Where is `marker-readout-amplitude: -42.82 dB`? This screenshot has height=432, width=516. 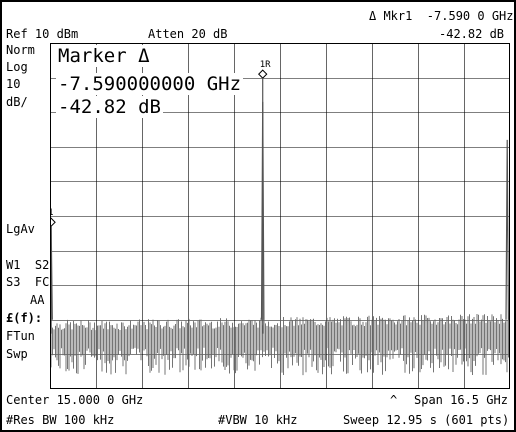 marker-readout-amplitude: -42.82 dB is located at coordinates (472, 34).